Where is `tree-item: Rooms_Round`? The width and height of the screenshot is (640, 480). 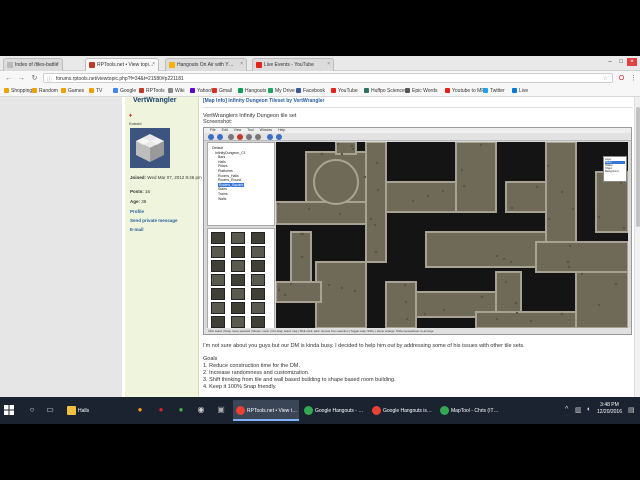 tree-item: Rooms_Round is located at coordinates (229, 180).